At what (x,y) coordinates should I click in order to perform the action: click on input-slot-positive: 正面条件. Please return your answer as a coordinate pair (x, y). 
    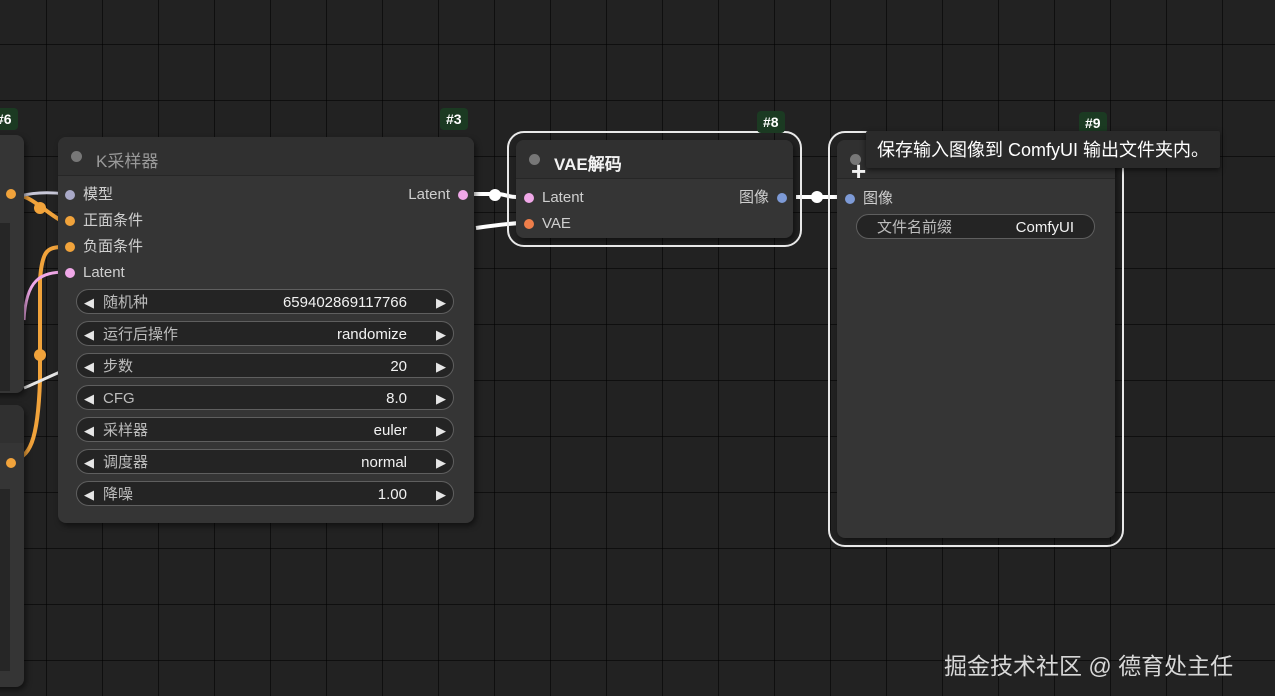
    Looking at the image, I should click on (104, 221).